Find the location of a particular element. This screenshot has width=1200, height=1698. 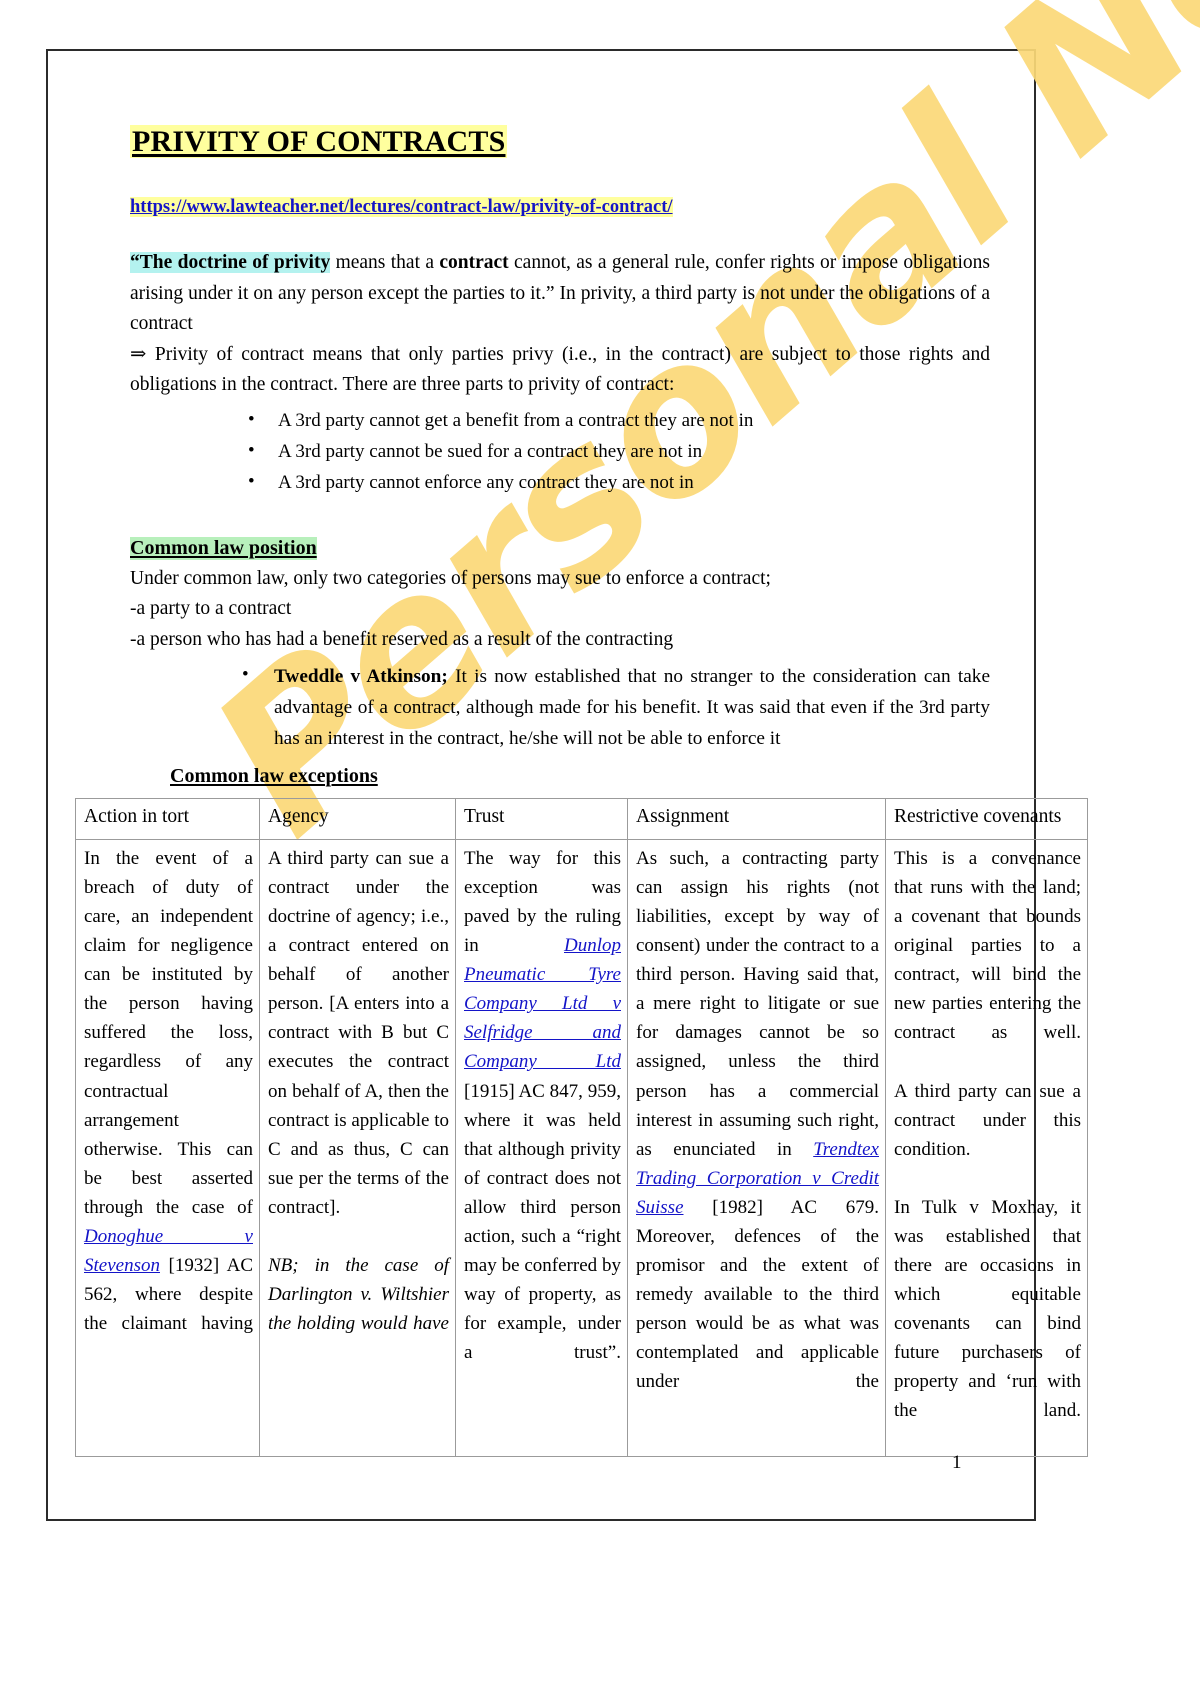

column-header-trust: Trust is located at coordinates (541, 819).